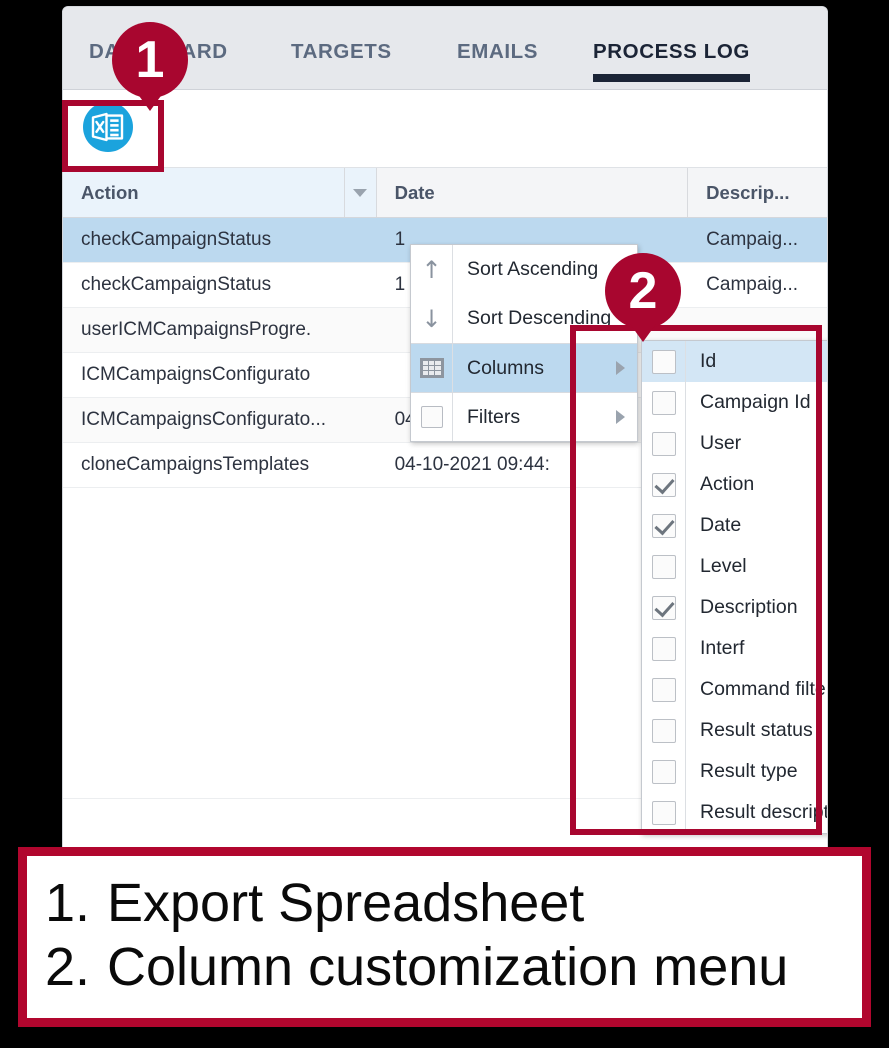 This screenshot has width=889, height=1048. I want to click on columns-grid-icon, so click(432, 368).